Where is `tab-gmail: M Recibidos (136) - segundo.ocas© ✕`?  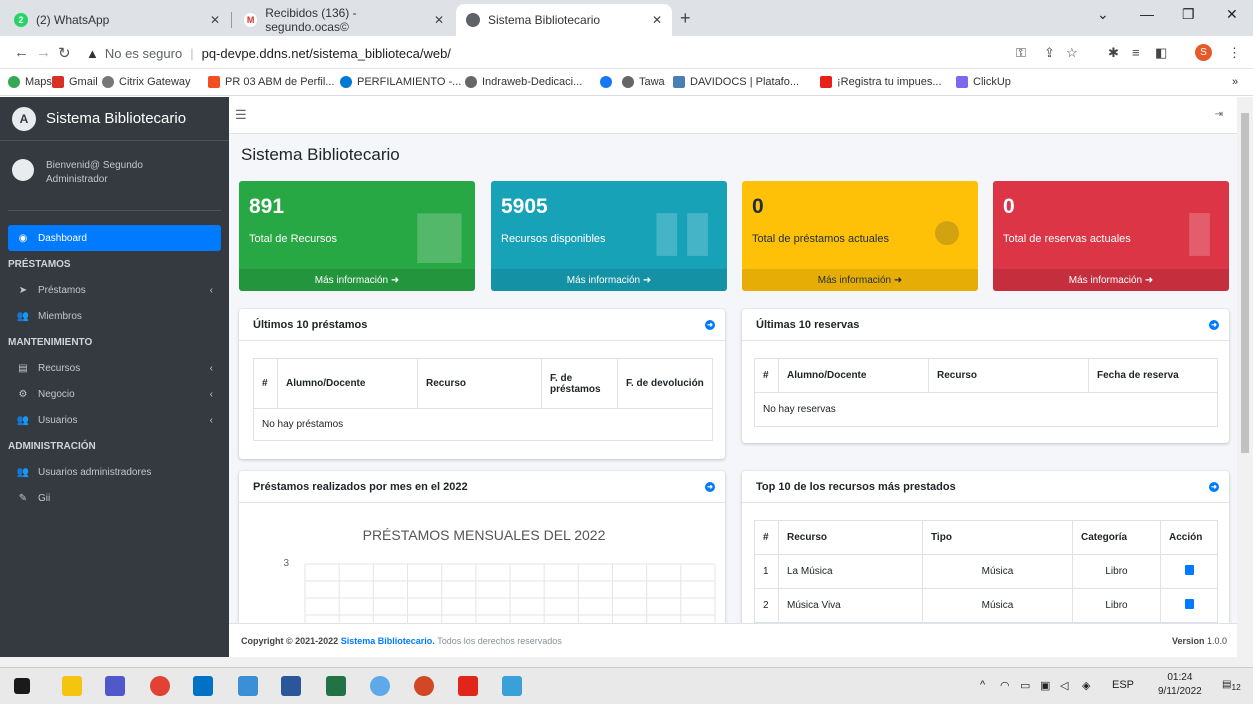
tab-gmail: M Recibidos (136) - segundo.ocas© ✕ is located at coordinates (344, 20).